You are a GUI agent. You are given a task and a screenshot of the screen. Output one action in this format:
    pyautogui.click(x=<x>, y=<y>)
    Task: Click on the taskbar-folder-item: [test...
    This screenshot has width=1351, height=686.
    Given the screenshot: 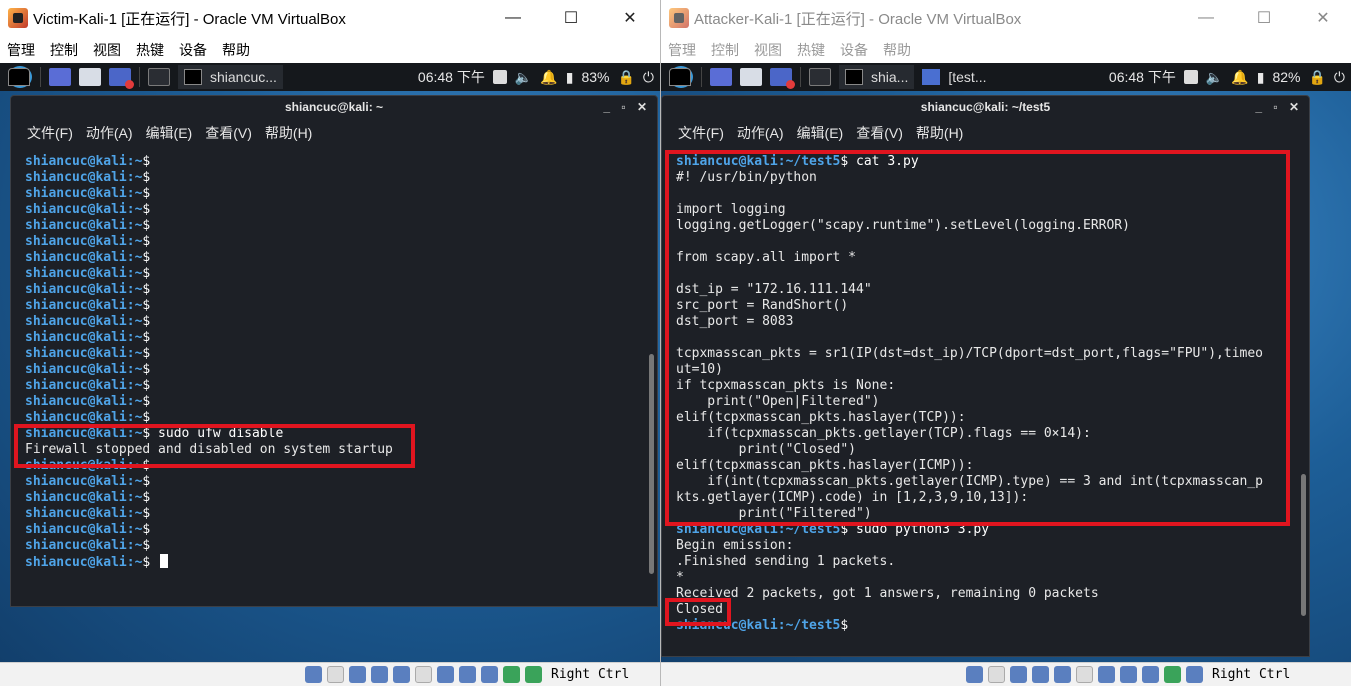 What is the action you would take?
    pyautogui.click(x=954, y=77)
    